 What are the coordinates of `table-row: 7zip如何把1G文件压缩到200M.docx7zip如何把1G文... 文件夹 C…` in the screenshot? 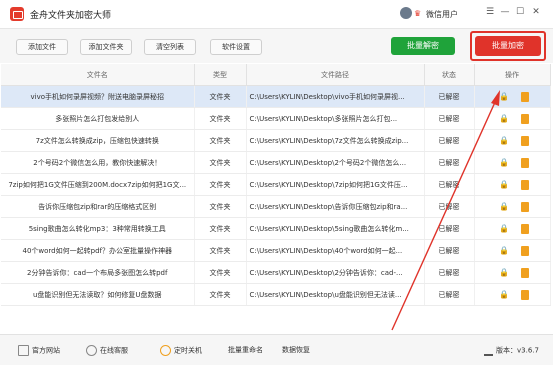 It's located at (276, 184).